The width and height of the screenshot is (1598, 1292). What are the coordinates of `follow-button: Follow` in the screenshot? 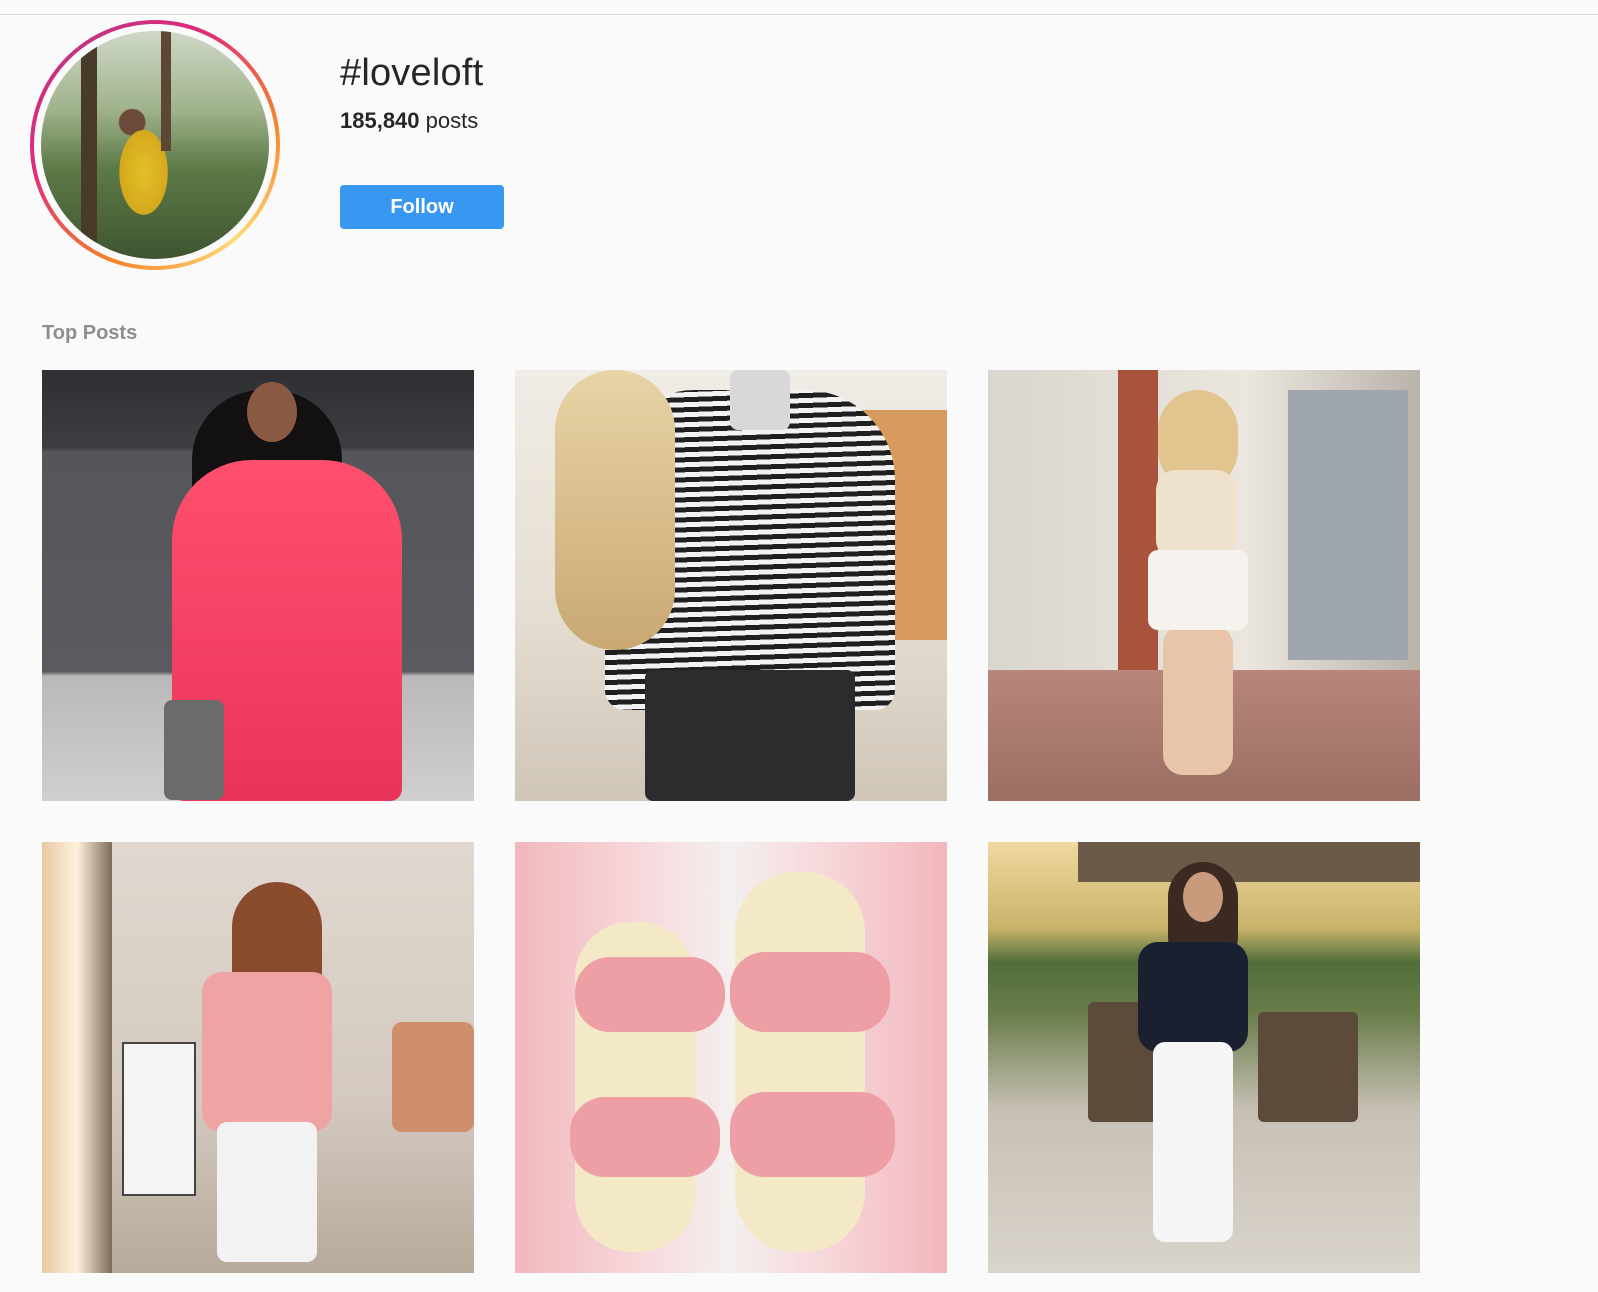 It's located at (422, 207).